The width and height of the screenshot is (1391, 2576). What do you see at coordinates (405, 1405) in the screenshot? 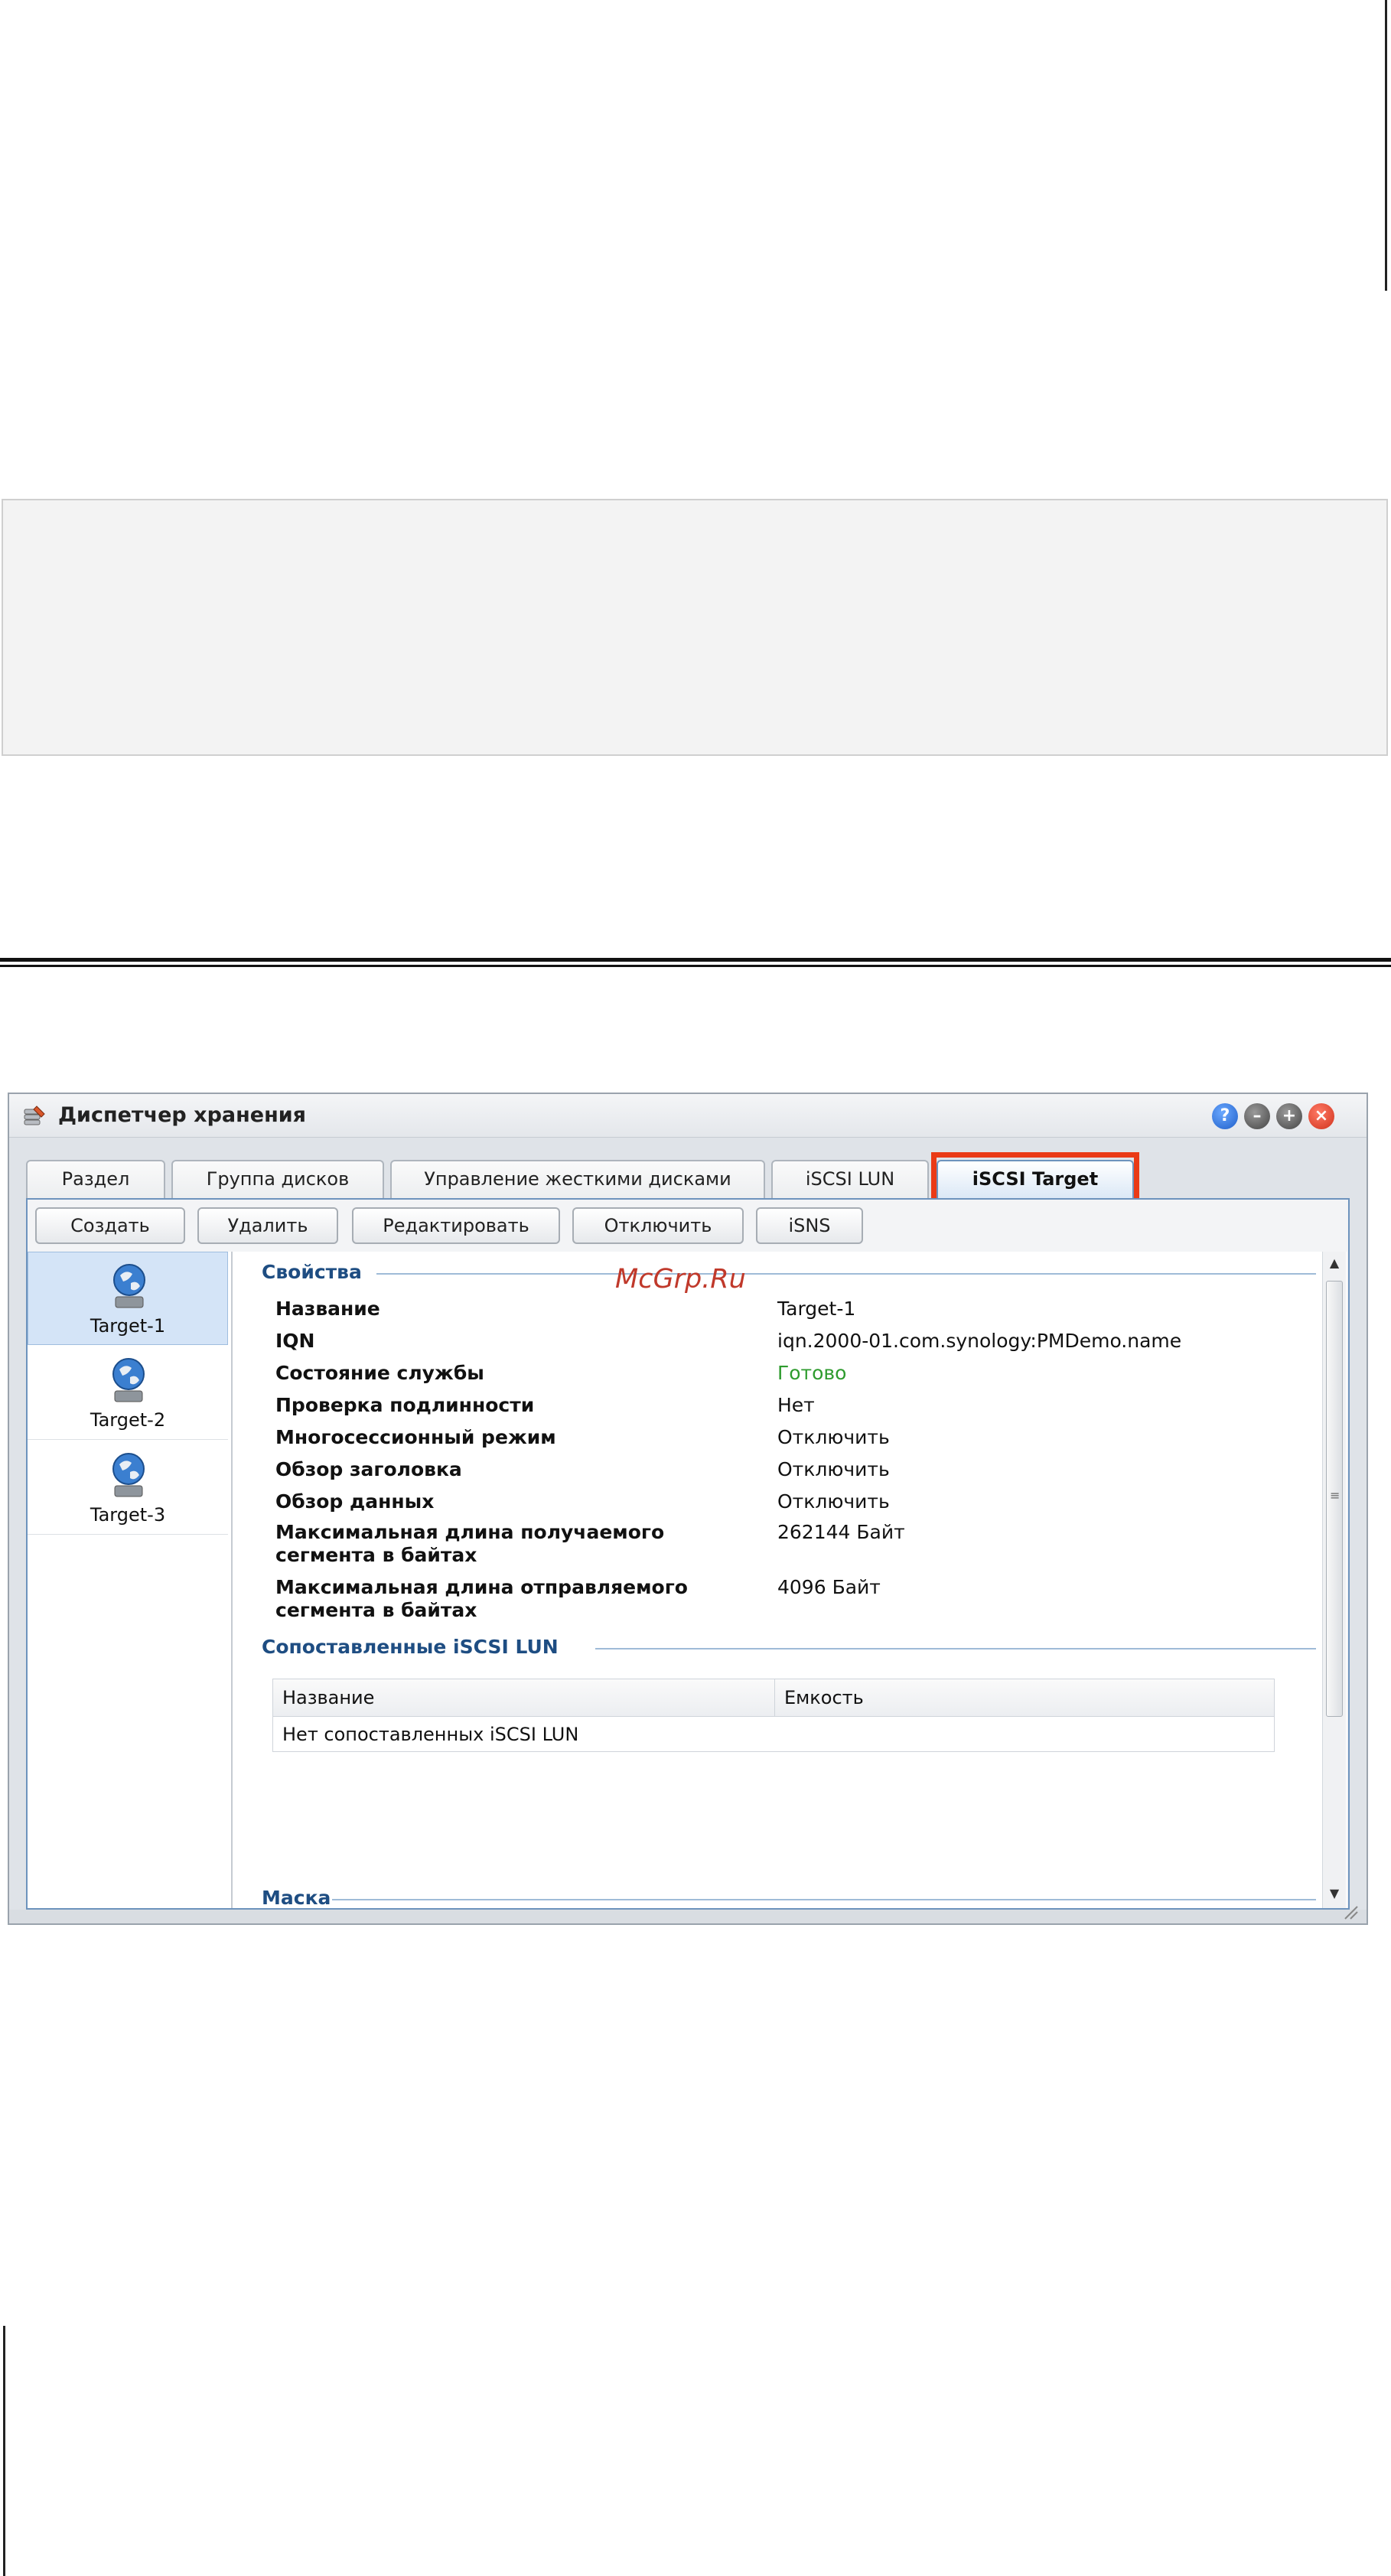
I see `prop-label-authentication: Проверка подлинности` at bounding box center [405, 1405].